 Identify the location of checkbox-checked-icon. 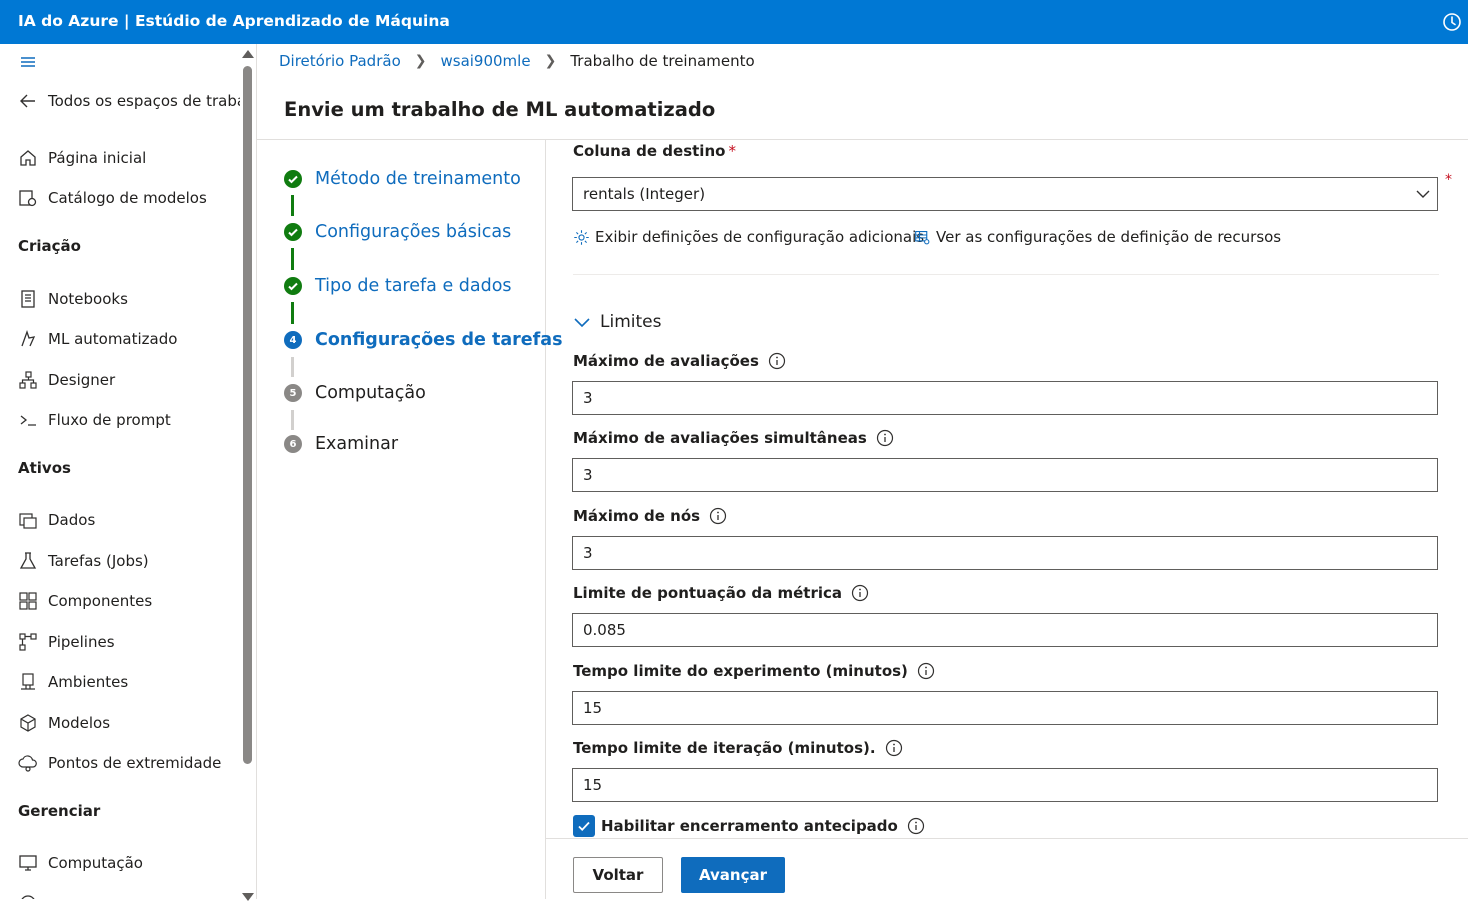
(584, 826).